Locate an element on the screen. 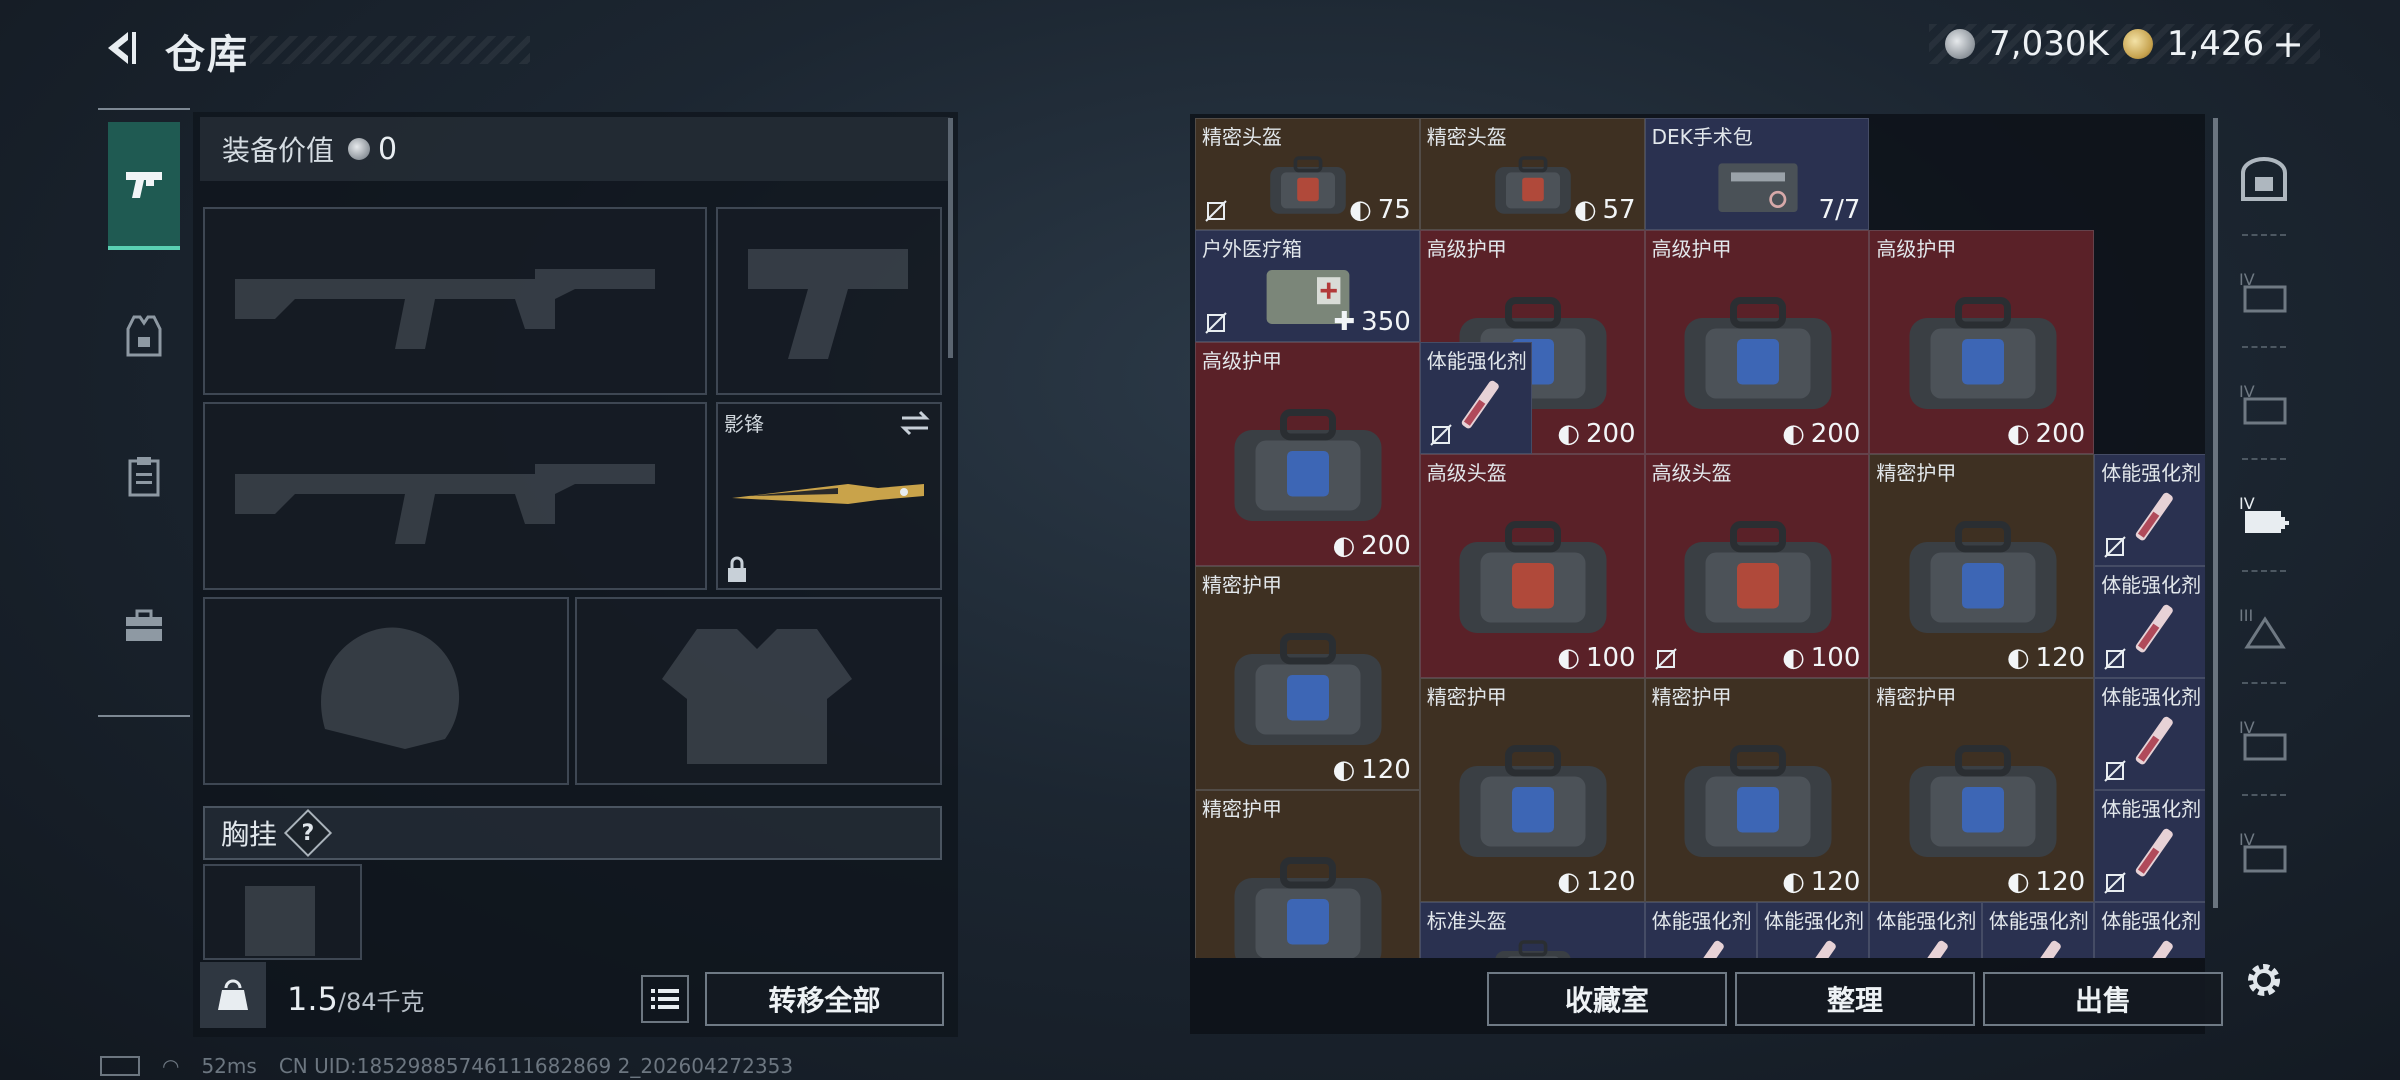 This screenshot has width=2400, height=1080. inventory-item: 精密头盔 ◐ 57 is located at coordinates (1532, 174).